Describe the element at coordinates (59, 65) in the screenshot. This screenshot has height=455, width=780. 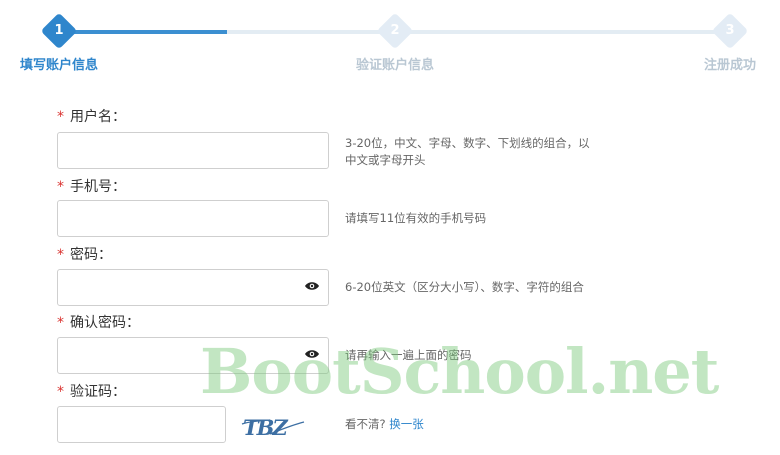
I see `step-1-label: 填写账户信息` at that location.